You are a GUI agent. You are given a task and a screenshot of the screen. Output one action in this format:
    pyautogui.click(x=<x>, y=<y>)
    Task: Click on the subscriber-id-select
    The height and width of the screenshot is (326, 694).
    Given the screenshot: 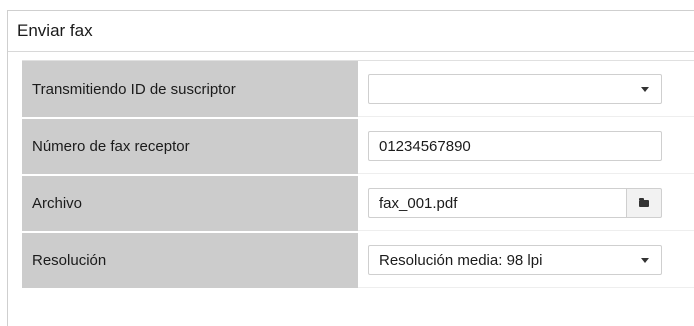 What is the action you would take?
    pyautogui.click(x=515, y=88)
    